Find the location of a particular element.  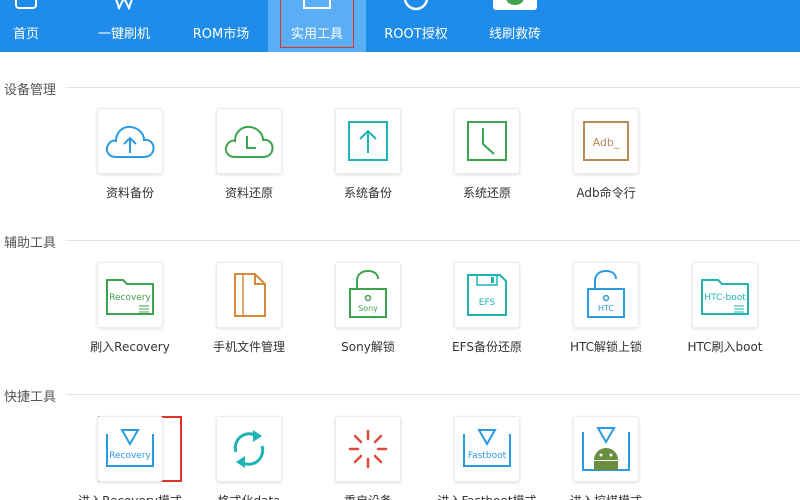

svg-text: Fastboot is located at coordinates (487, 456).